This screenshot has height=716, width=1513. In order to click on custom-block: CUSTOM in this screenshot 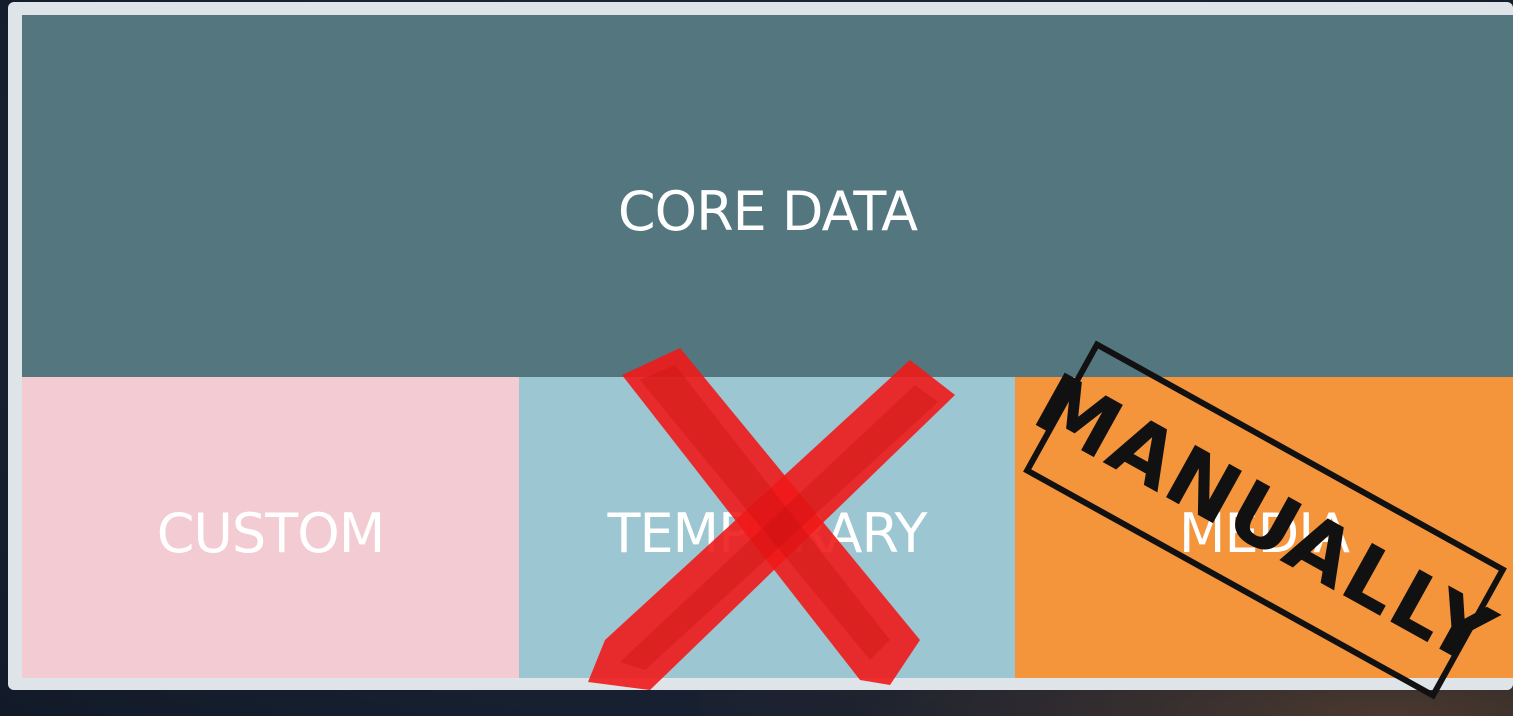, I will do `click(270, 527)`.